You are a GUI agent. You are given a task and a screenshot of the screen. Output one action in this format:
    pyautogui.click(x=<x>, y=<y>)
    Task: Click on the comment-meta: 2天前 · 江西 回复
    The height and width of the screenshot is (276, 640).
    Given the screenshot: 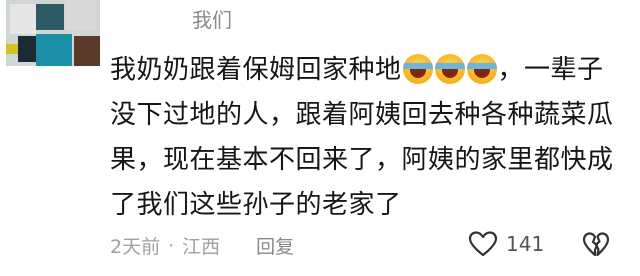 What is the action you would take?
    pyautogui.click(x=202, y=245)
    